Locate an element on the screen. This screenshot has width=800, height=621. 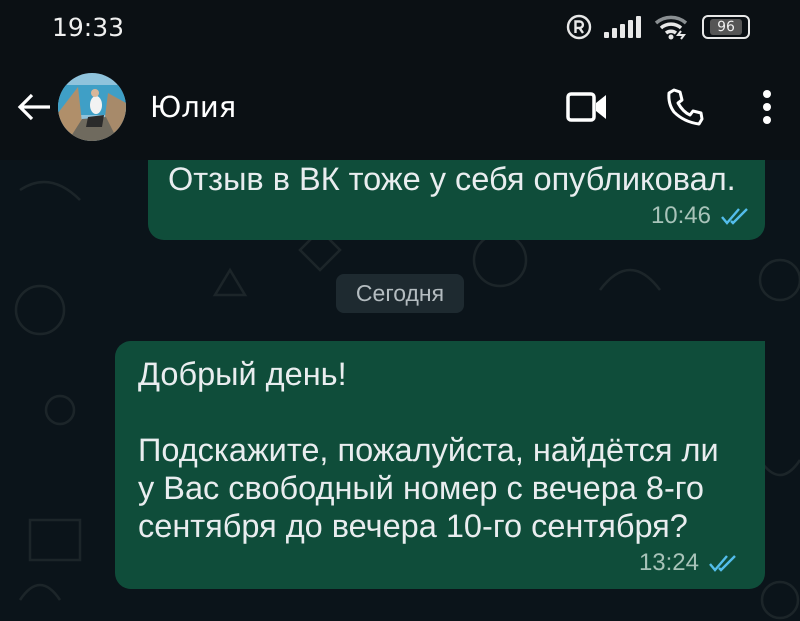
message-text: Подскажите, пожалуйста, найдётся ли у Вас свободный номер с вечера 8-го сентября до вечера 10-го сентября? is located at coordinates (429, 488).